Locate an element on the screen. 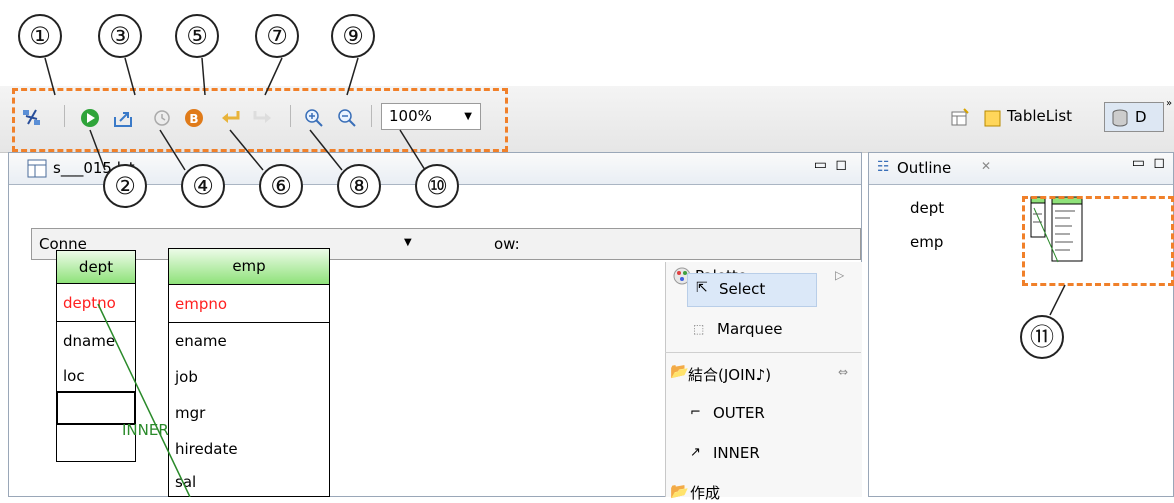 Image resolution: width=1174 pixels, height=503 pixels. inner-join-icon: ↗ is located at coordinates (695, 452).